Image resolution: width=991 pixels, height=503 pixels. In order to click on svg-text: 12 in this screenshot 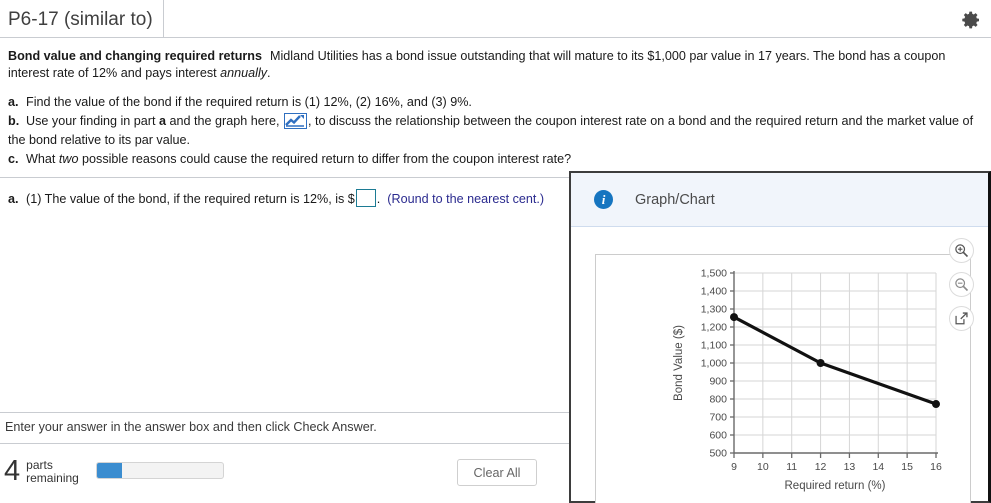, I will do `click(821, 467)`.